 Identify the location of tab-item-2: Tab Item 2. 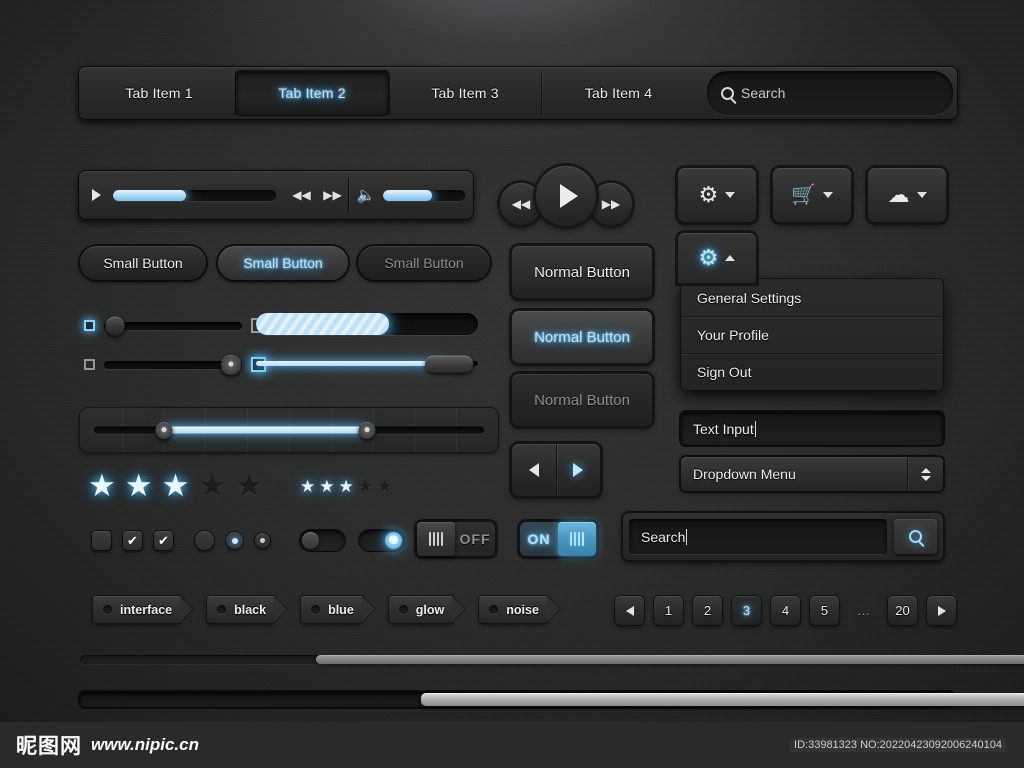
(312, 93).